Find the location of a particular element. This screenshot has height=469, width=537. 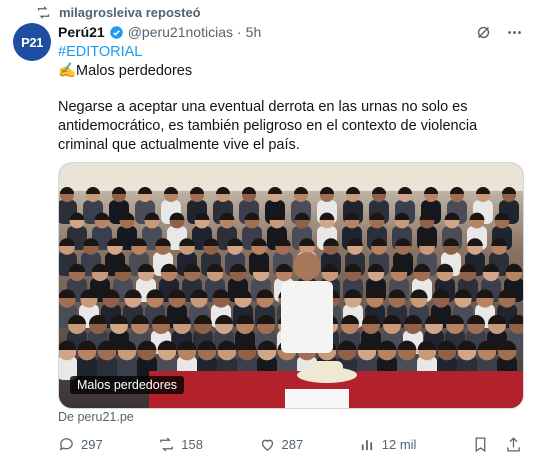

secondary-actions is located at coordinates (497, 444).